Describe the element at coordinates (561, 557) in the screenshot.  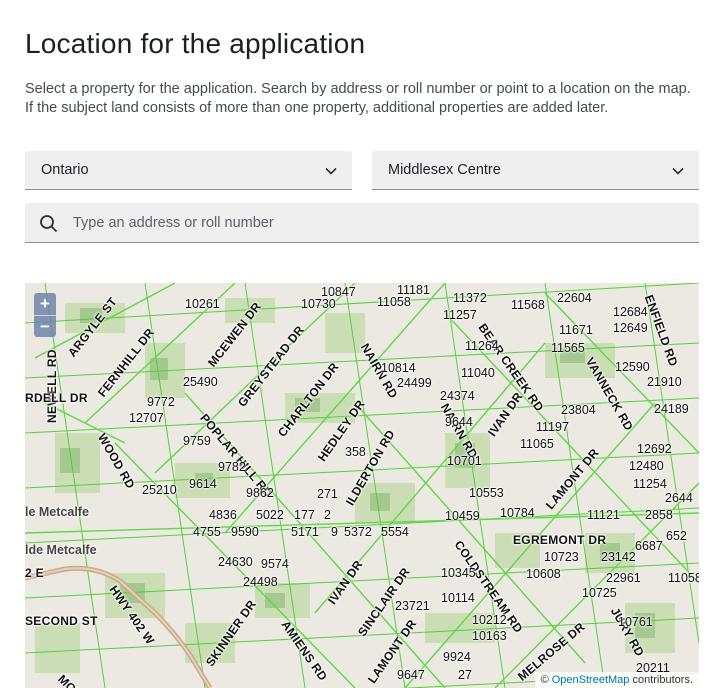
I see `address-number-label: 10723` at that location.